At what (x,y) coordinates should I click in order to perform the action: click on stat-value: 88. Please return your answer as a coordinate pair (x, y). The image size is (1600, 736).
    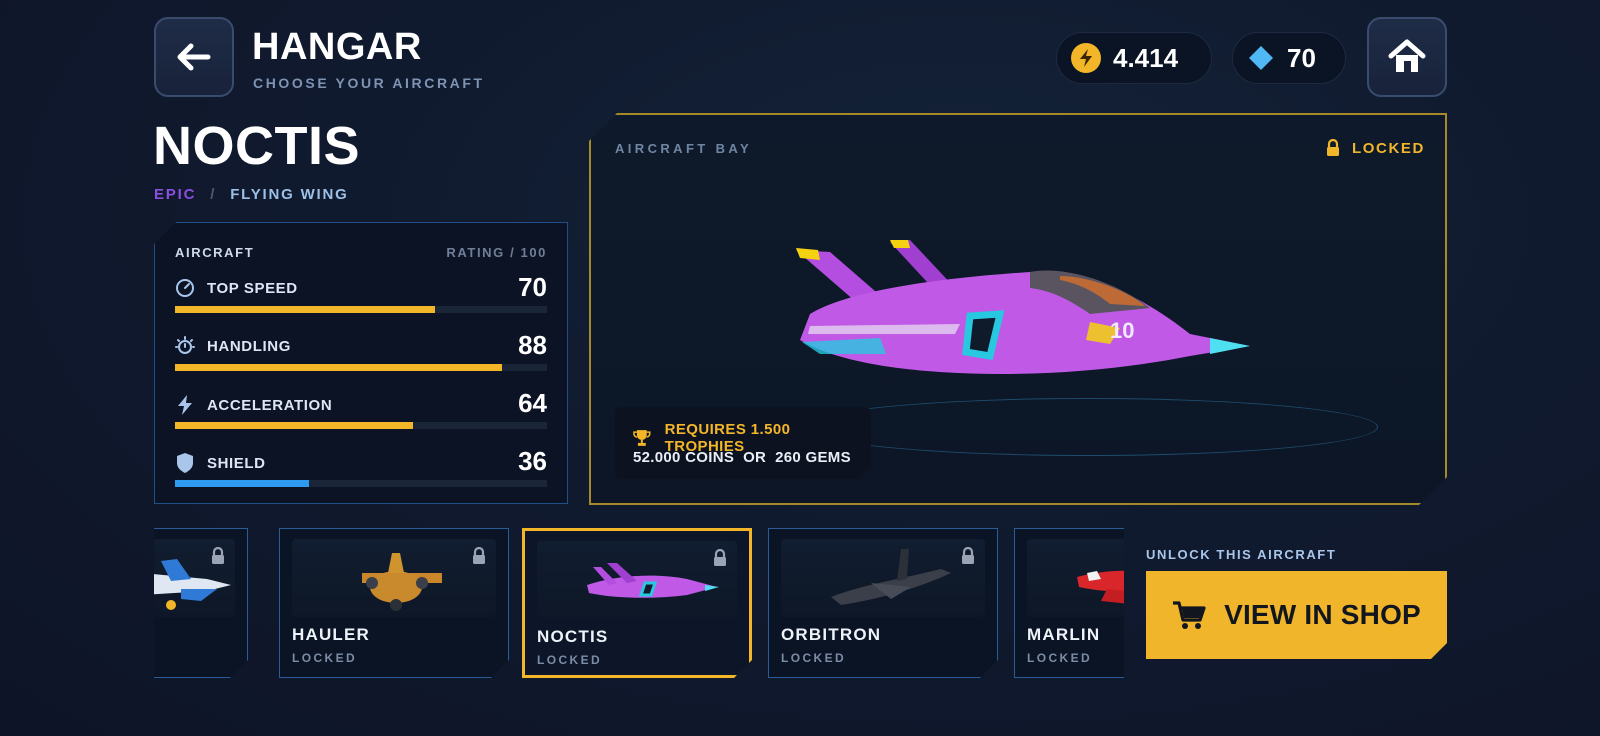
    Looking at the image, I should click on (532, 345).